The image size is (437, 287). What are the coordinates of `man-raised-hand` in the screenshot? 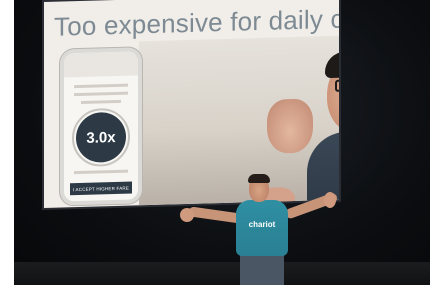 It's located at (290, 126).